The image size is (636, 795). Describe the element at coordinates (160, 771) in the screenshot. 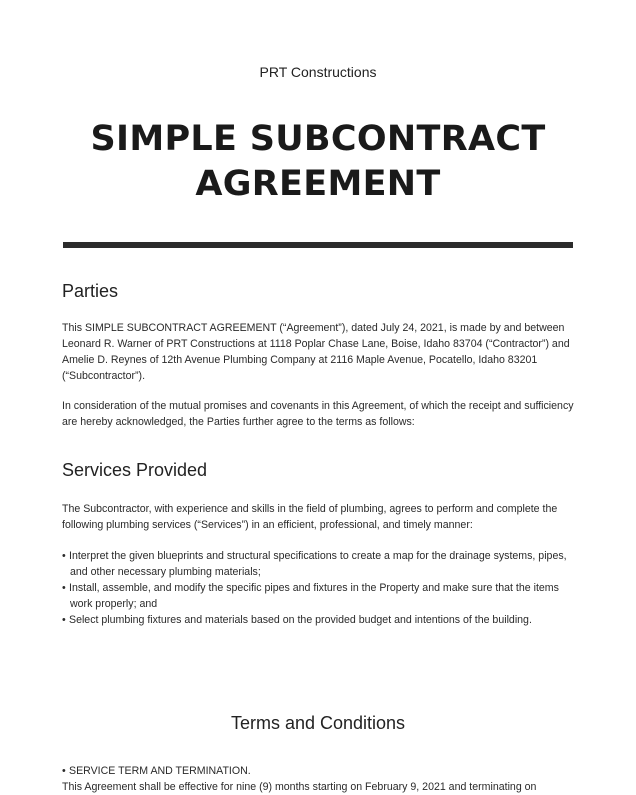

I see `terms-item-title: SERVICE TERM AND TERMINATION.` at that location.